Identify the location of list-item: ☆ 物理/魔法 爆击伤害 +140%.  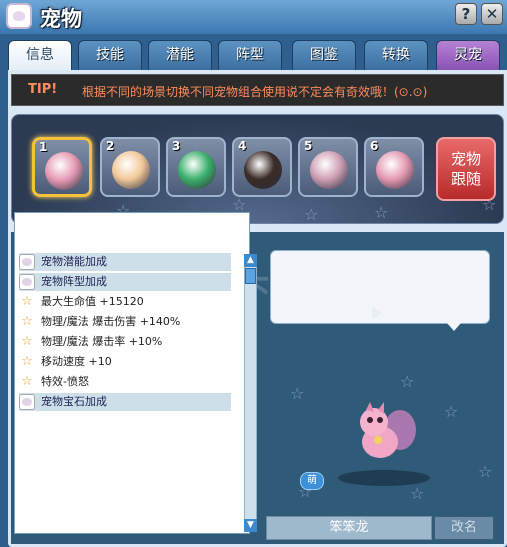
(125, 322).